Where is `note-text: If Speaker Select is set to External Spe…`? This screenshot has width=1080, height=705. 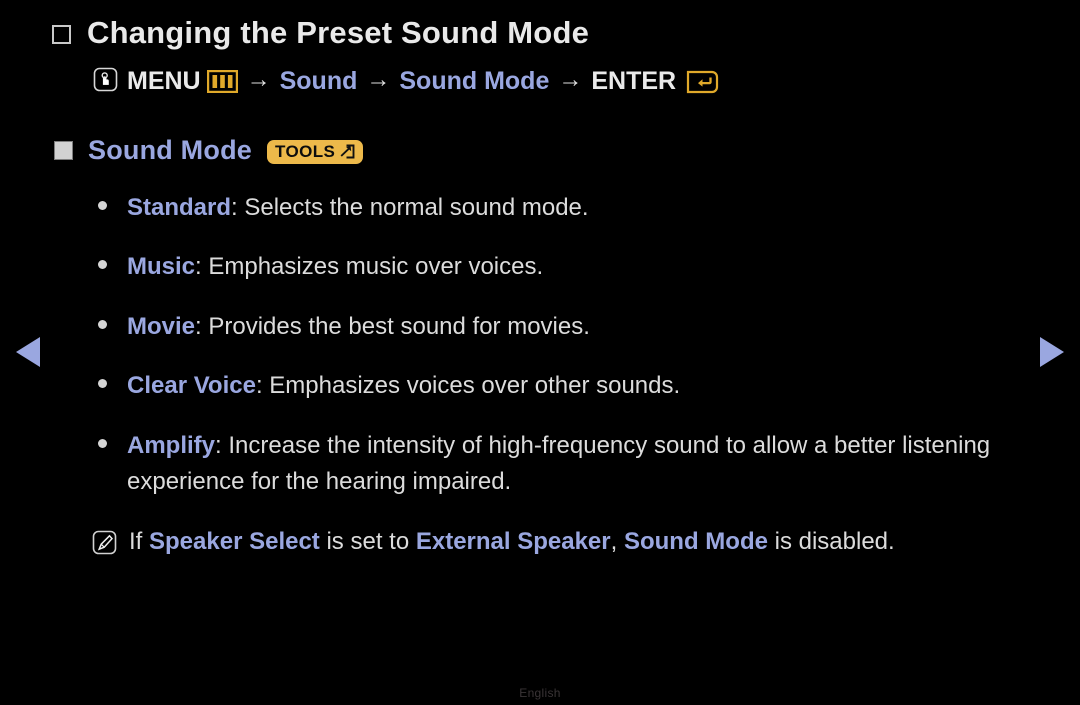
note-text: If Speaker Select is set to External Spe… is located at coordinates (512, 542).